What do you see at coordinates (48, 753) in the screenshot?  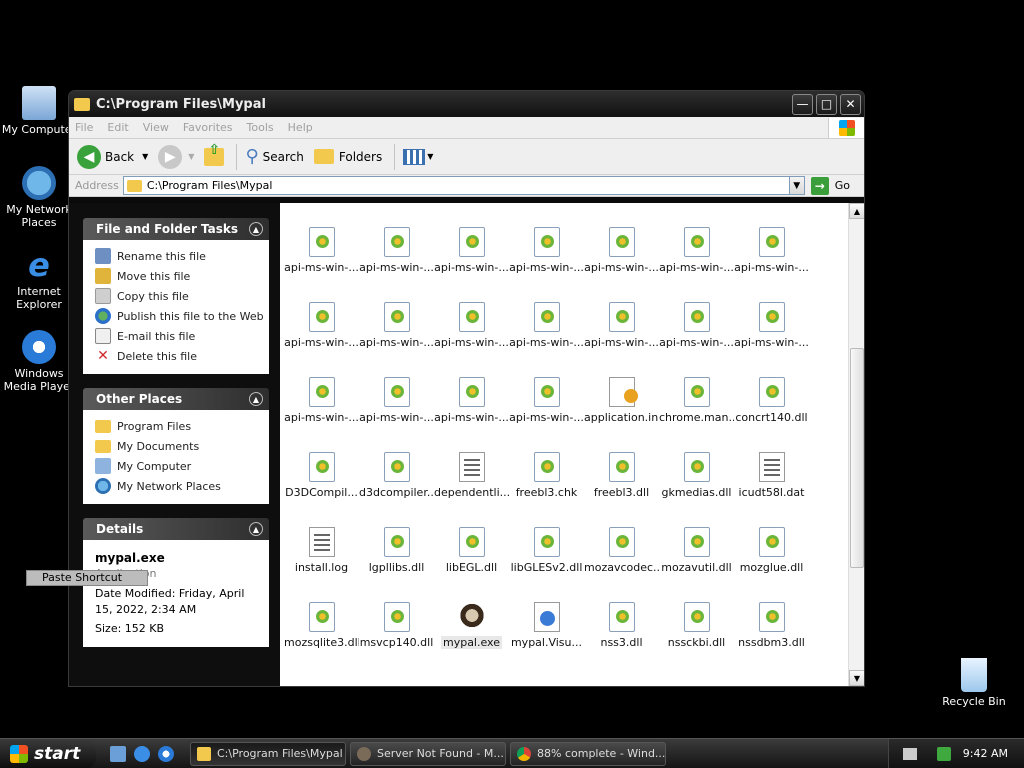 I see `start-button: start` at bounding box center [48, 753].